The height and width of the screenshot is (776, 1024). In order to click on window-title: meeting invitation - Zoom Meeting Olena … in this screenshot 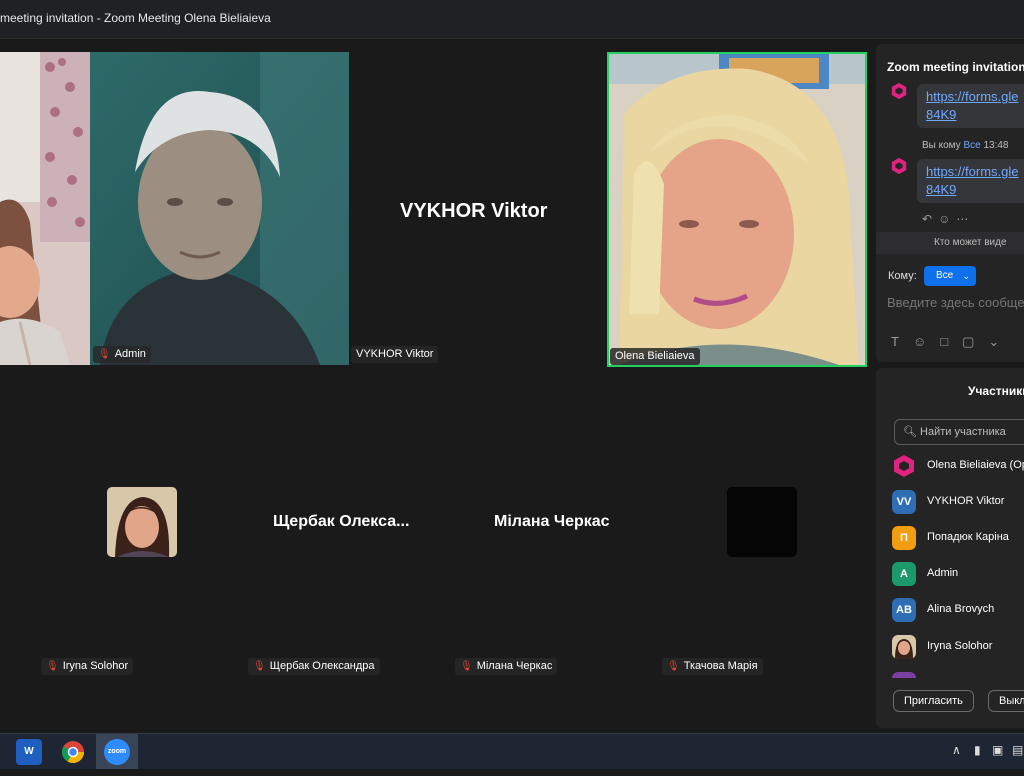, I will do `click(135, 18)`.